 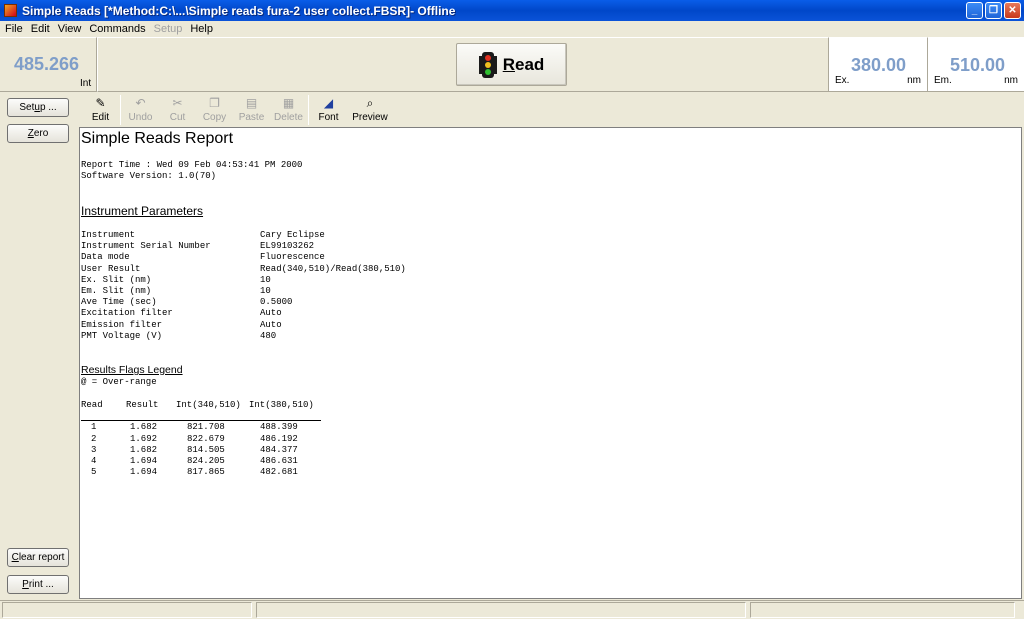 What do you see at coordinates (1012, 10) in the screenshot?
I see `close-button: ✕` at bounding box center [1012, 10].